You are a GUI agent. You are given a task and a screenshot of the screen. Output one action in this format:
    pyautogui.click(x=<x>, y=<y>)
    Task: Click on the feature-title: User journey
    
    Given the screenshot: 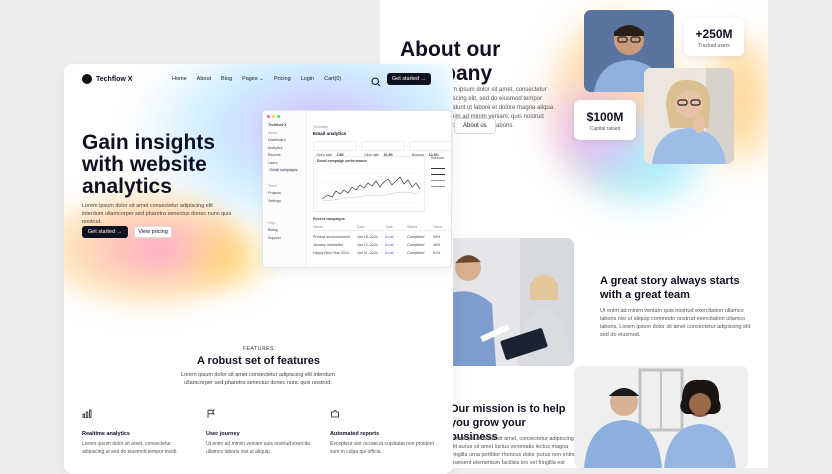 What is the action you would take?
    pyautogui.click(x=223, y=434)
    